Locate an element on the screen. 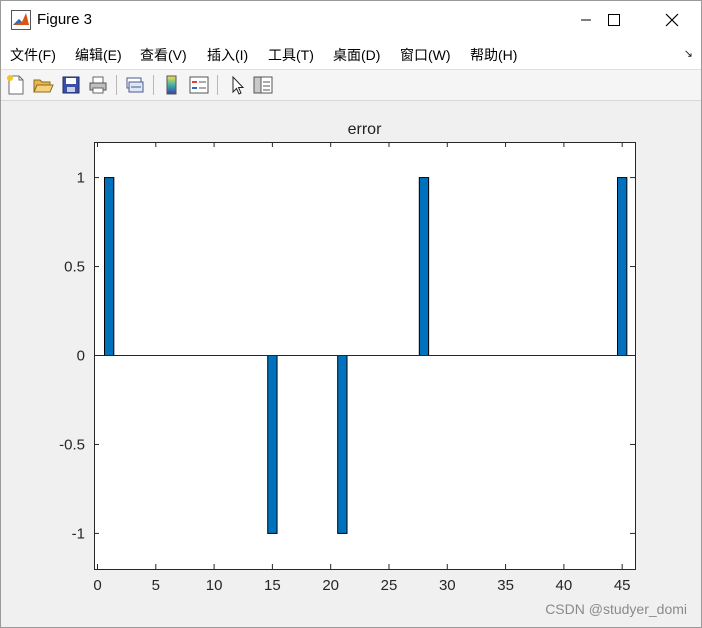  save-icon is located at coordinates (71, 85).